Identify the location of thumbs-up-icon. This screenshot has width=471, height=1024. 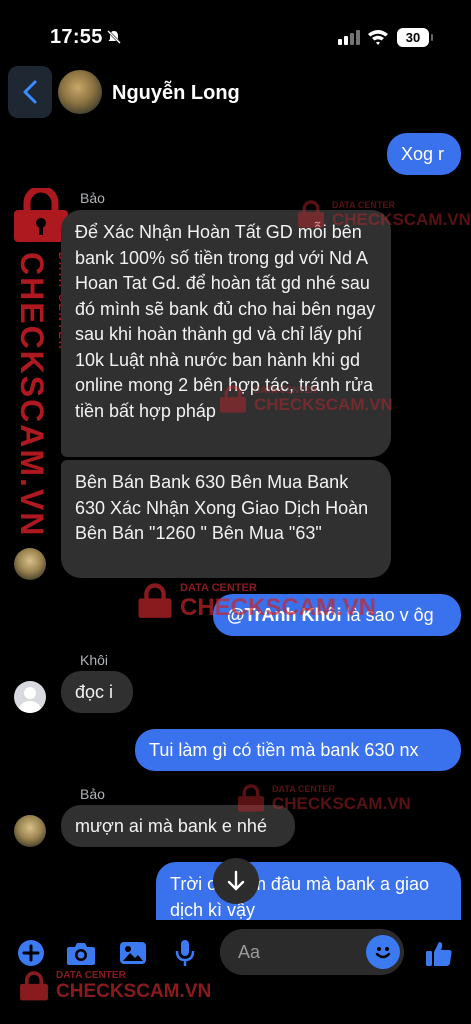
(439, 954).